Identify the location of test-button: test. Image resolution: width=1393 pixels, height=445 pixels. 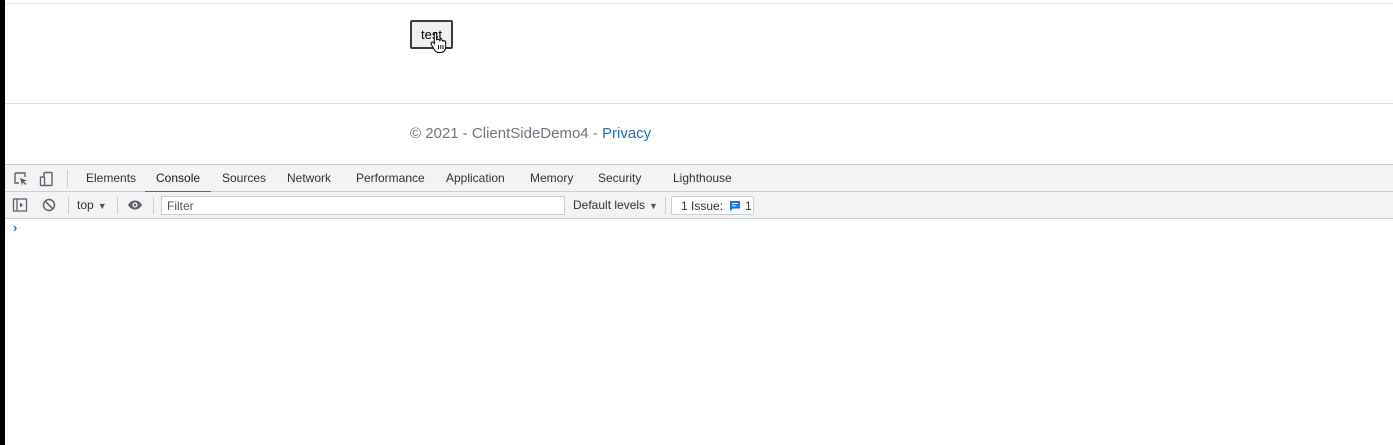
(431, 34).